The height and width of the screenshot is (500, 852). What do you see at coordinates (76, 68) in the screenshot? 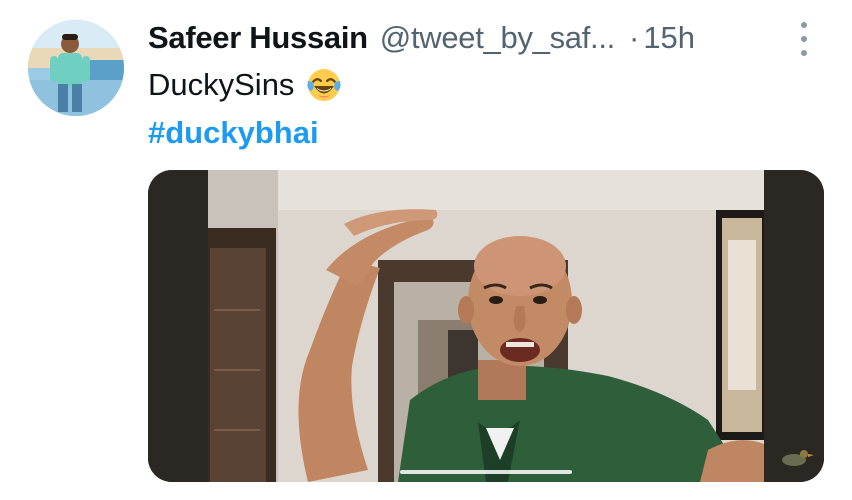
I see `author-avatar` at bounding box center [76, 68].